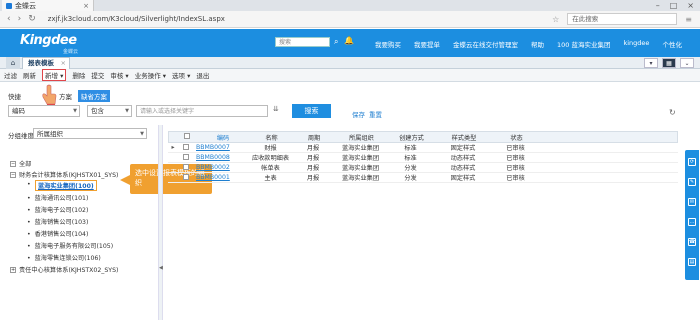 The height and width of the screenshot is (324, 700). Describe the element at coordinates (669, 63) in the screenshot. I see `grid-menu-icon: ▦` at that location.